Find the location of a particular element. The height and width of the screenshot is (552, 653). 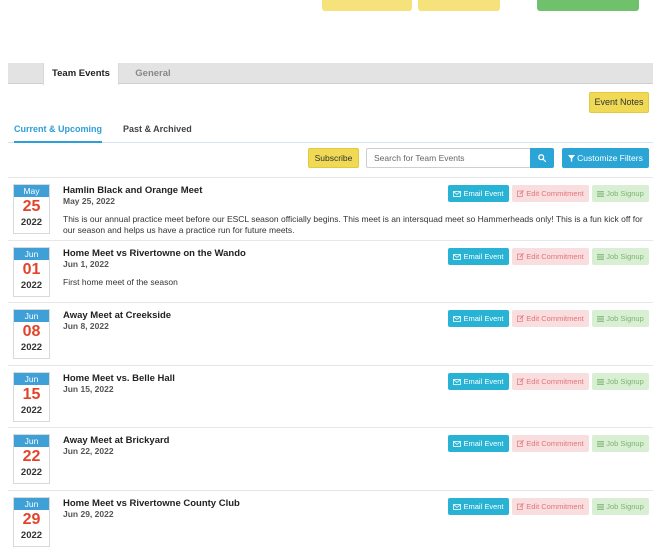

event-title: Away Meet at Brickyard is located at coordinates (116, 440).